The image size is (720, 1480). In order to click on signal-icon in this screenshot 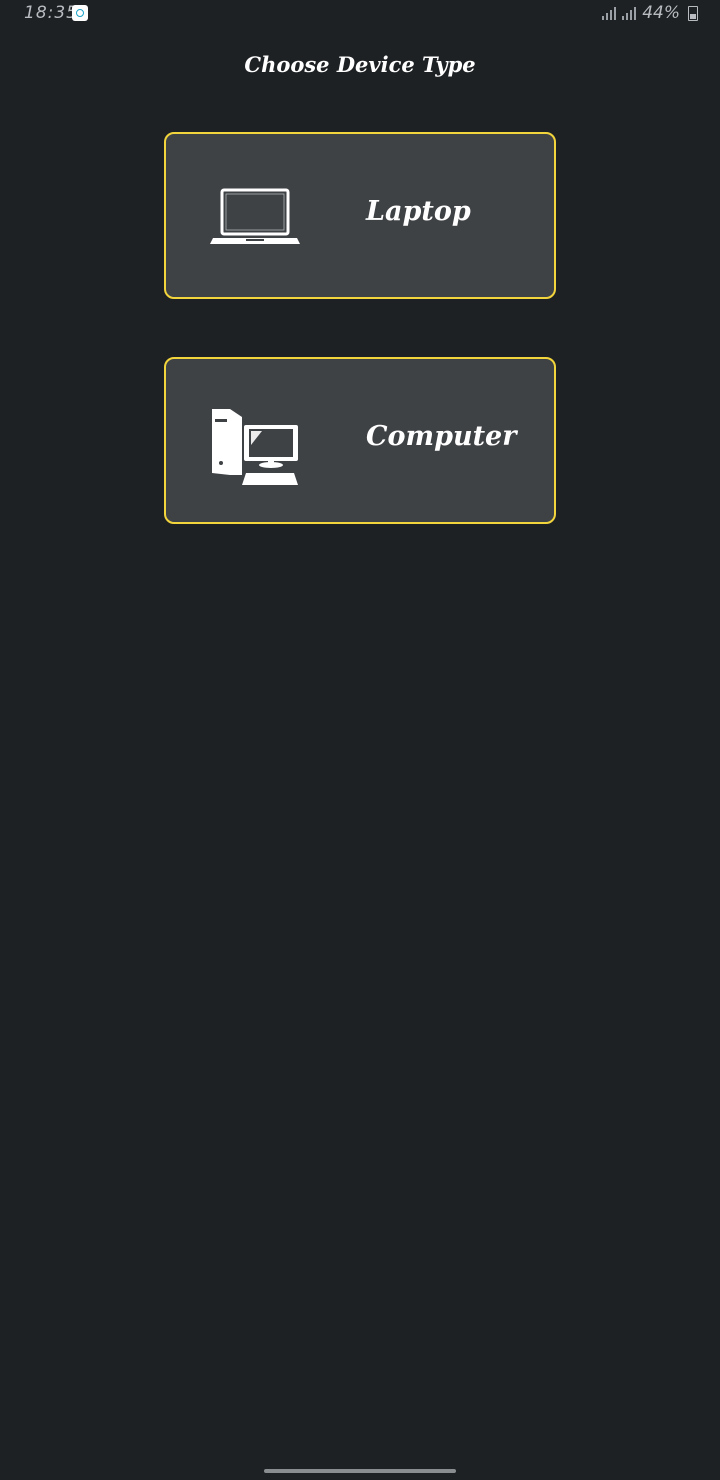, I will do `click(609, 13)`.